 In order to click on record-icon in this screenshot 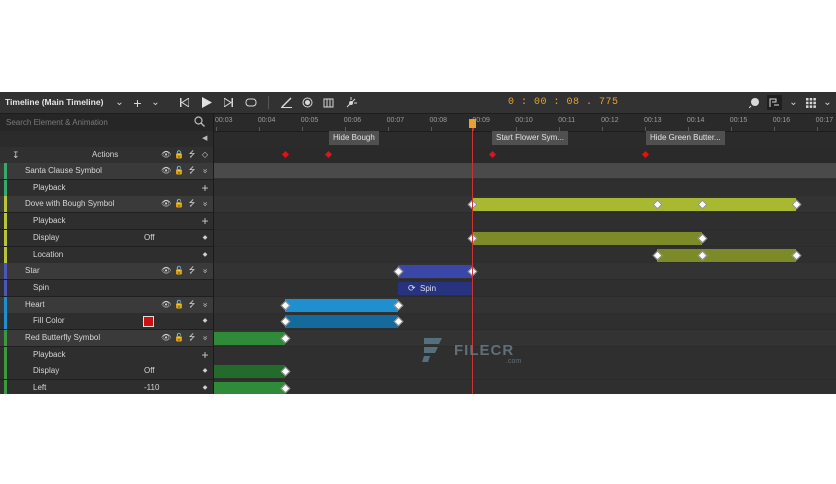, I will do `click(307, 102)`.